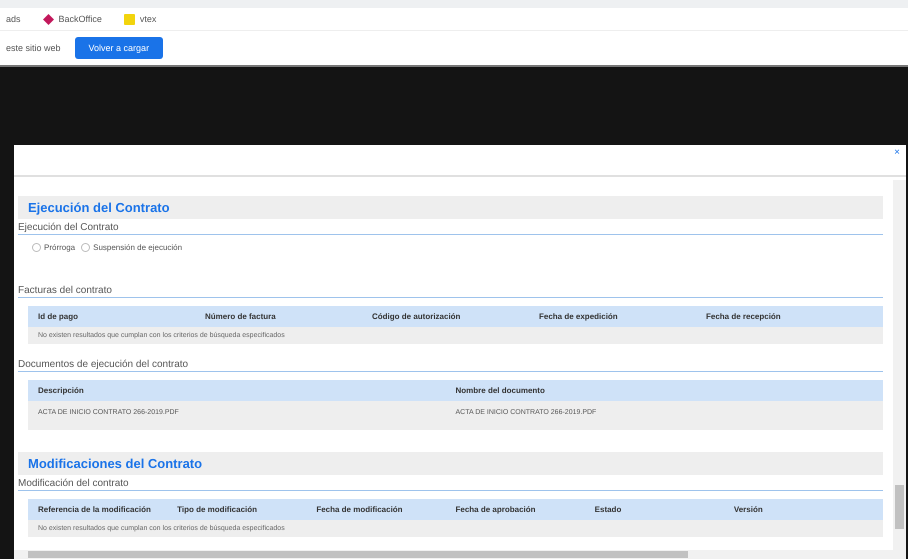 The width and height of the screenshot is (908, 559). What do you see at coordinates (360, 509) in the screenshot?
I see `column-header: Fecha de modificación` at bounding box center [360, 509].